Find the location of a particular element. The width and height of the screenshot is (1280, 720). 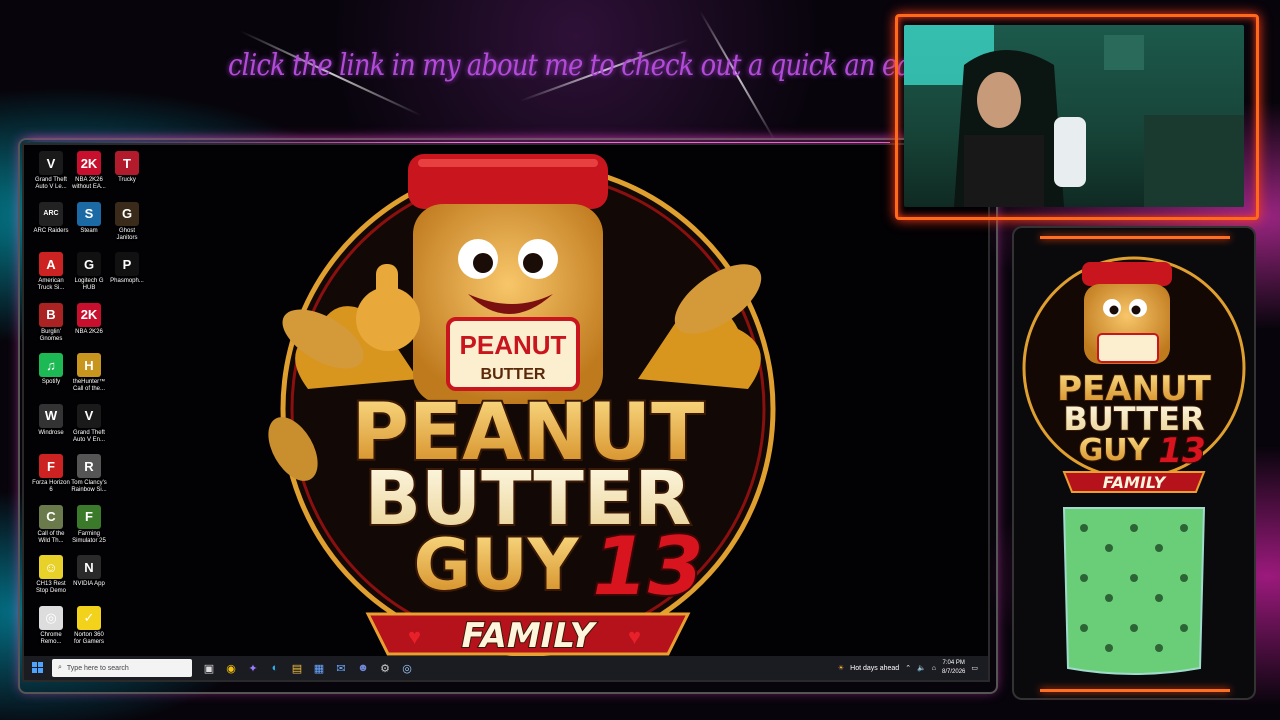

logo-title-line-3: GUY is located at coordinates (497, 565).